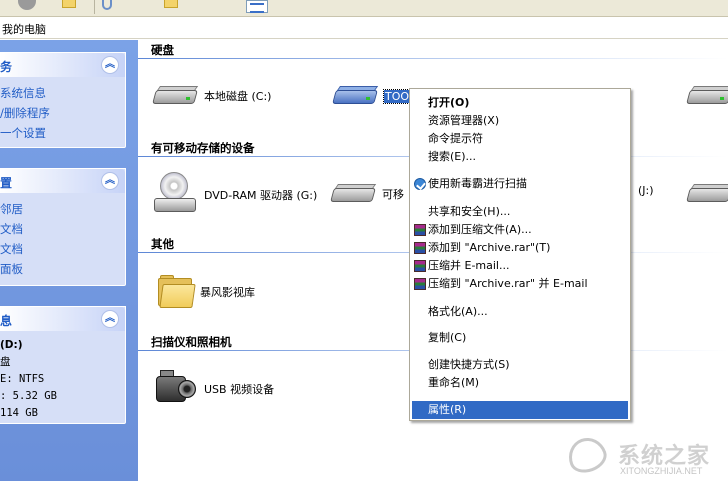 This screenshot has width=728, height=481. I want to click on place-shared-documents-link: 文档, so click(62, 249).